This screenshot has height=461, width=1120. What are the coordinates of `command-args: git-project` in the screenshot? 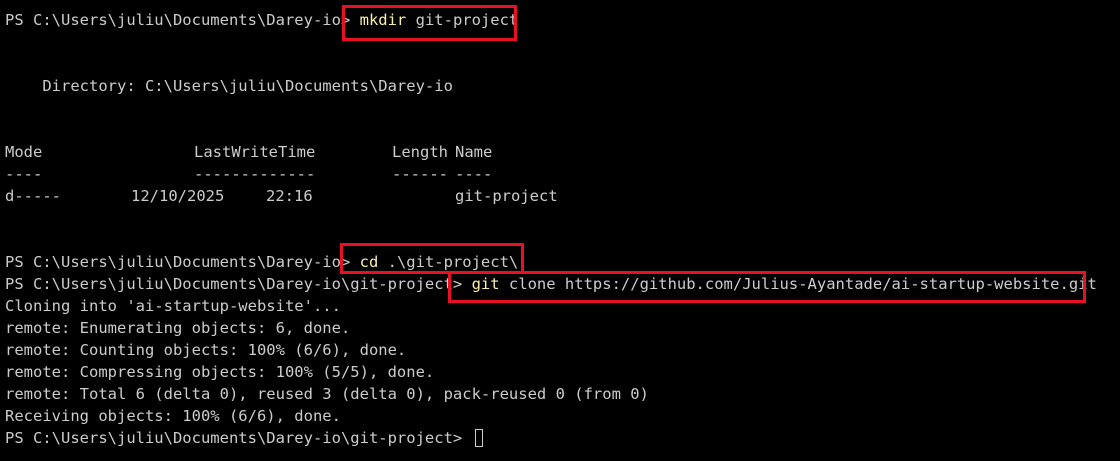 It's located at (462, 20).